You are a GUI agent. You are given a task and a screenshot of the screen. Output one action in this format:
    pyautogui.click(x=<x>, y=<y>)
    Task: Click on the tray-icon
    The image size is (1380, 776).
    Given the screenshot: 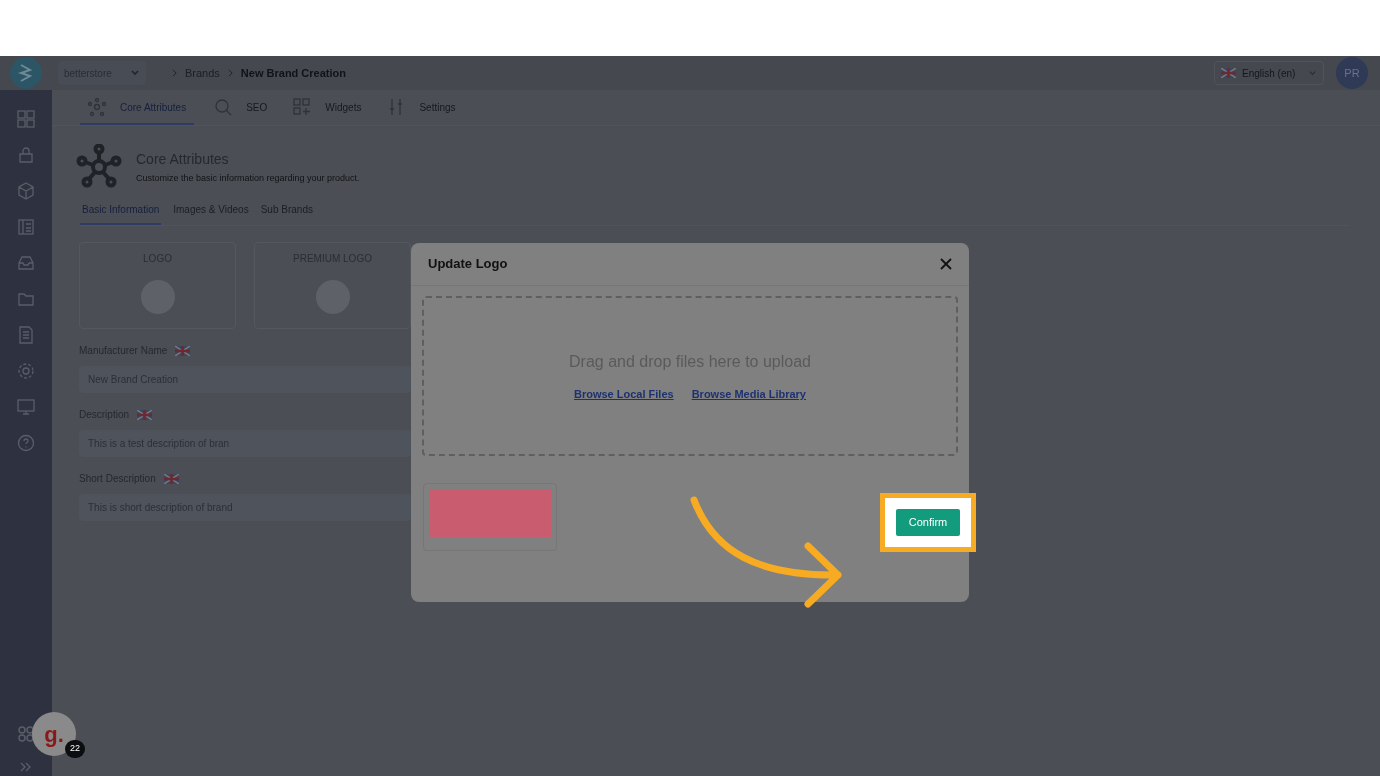 What is the action you would take?
    pyautogui.click(x=26, y=263)
    